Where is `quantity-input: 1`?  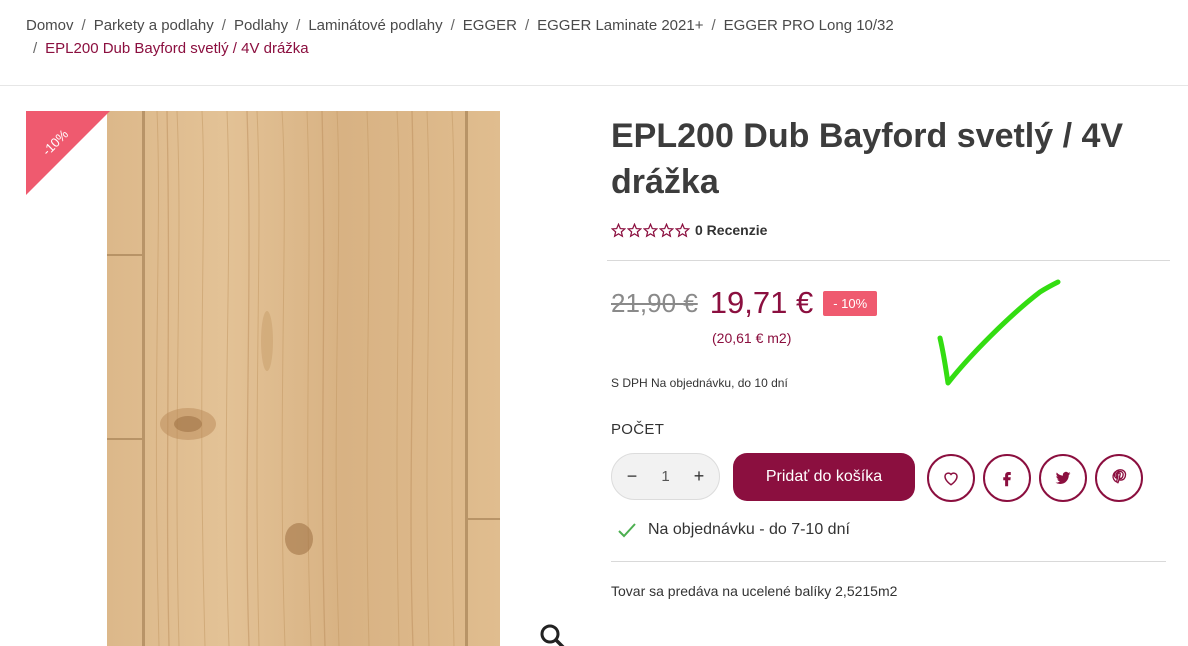 quantity-input: 1 is located at coordinates (665, 476).